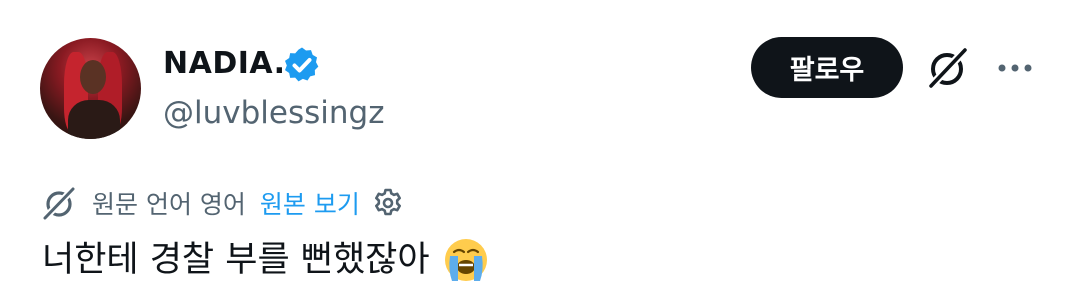 The width and height of the screenshot is (1066, 301). Describe the element at coordinates (310, 203) in the screenshot. I see `show-original-link: 원본 보기` at that location.